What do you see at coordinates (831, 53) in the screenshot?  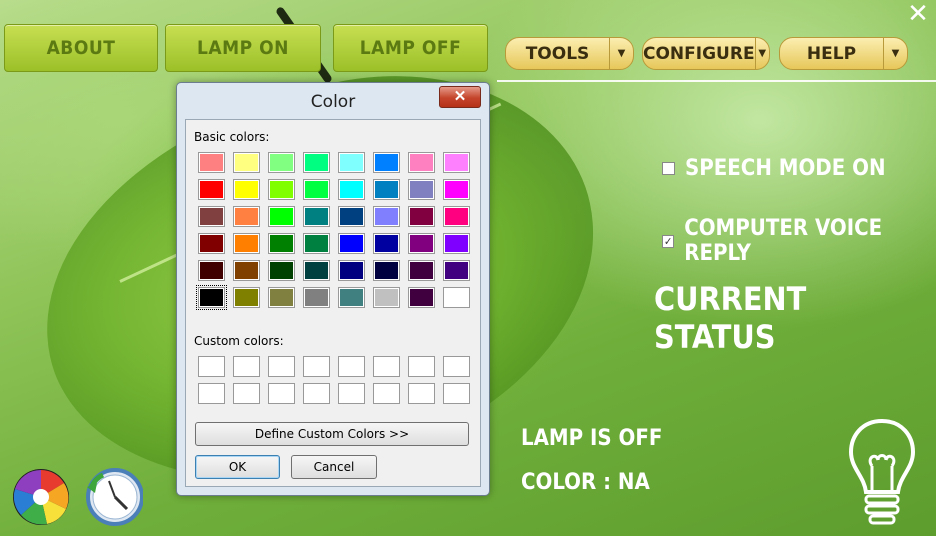 I see `help-menu-label: HELP` at bounding box center [831, 53].